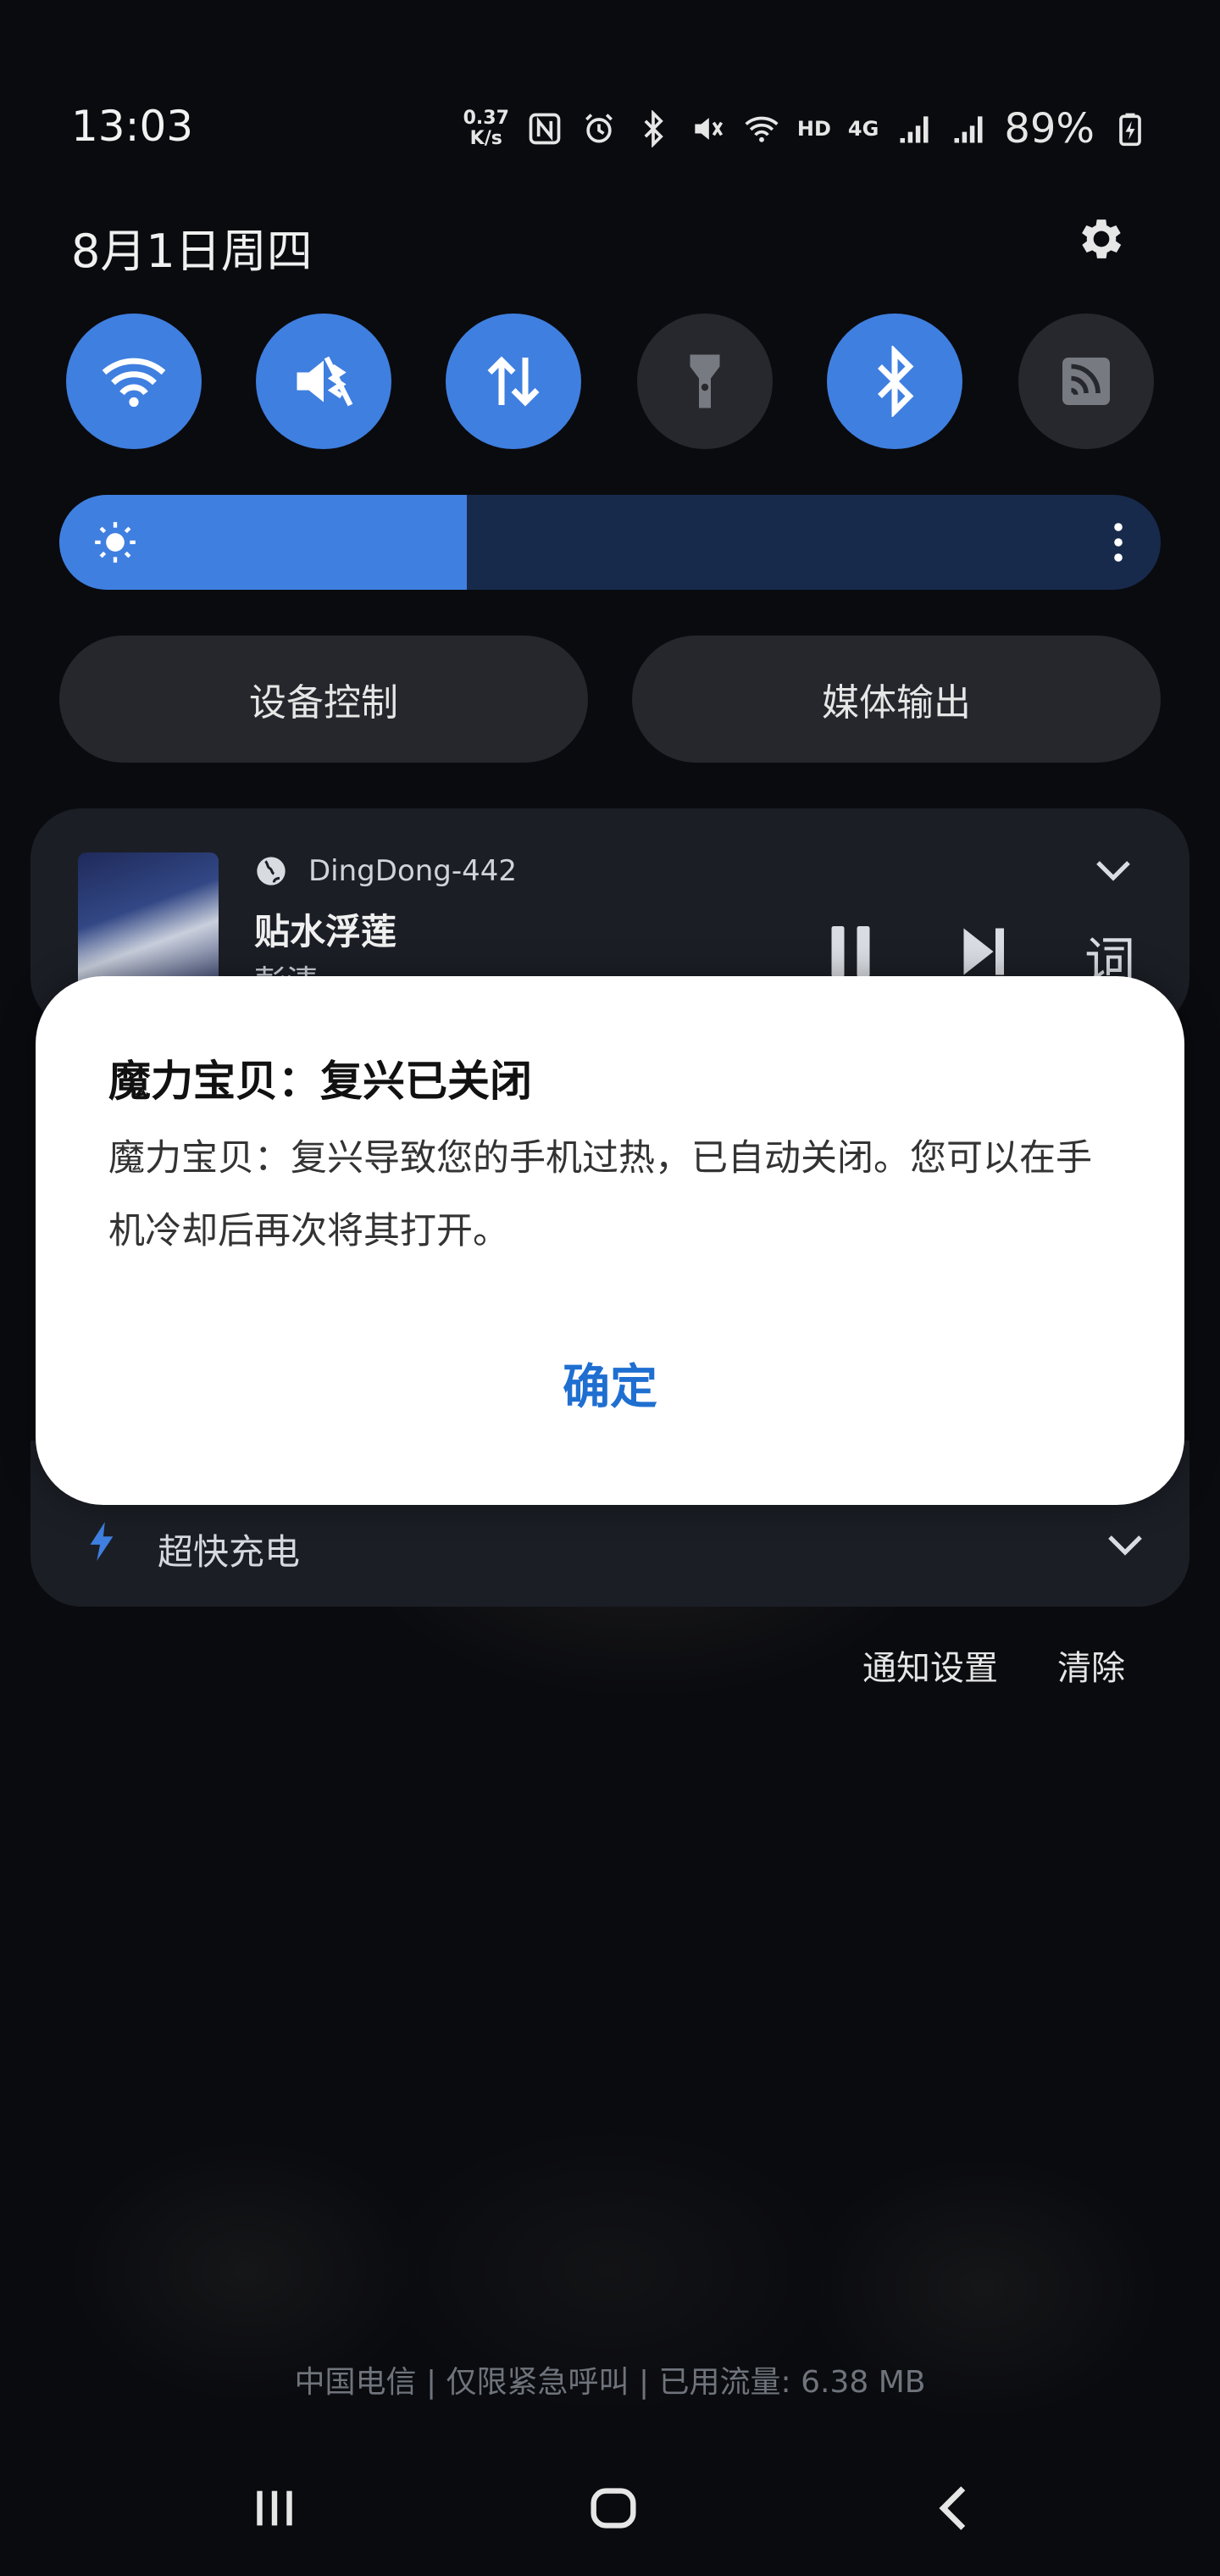 The width and height of the screenshot is (1220, 2576). I want to click on nfc-icon, so click(544, 128).